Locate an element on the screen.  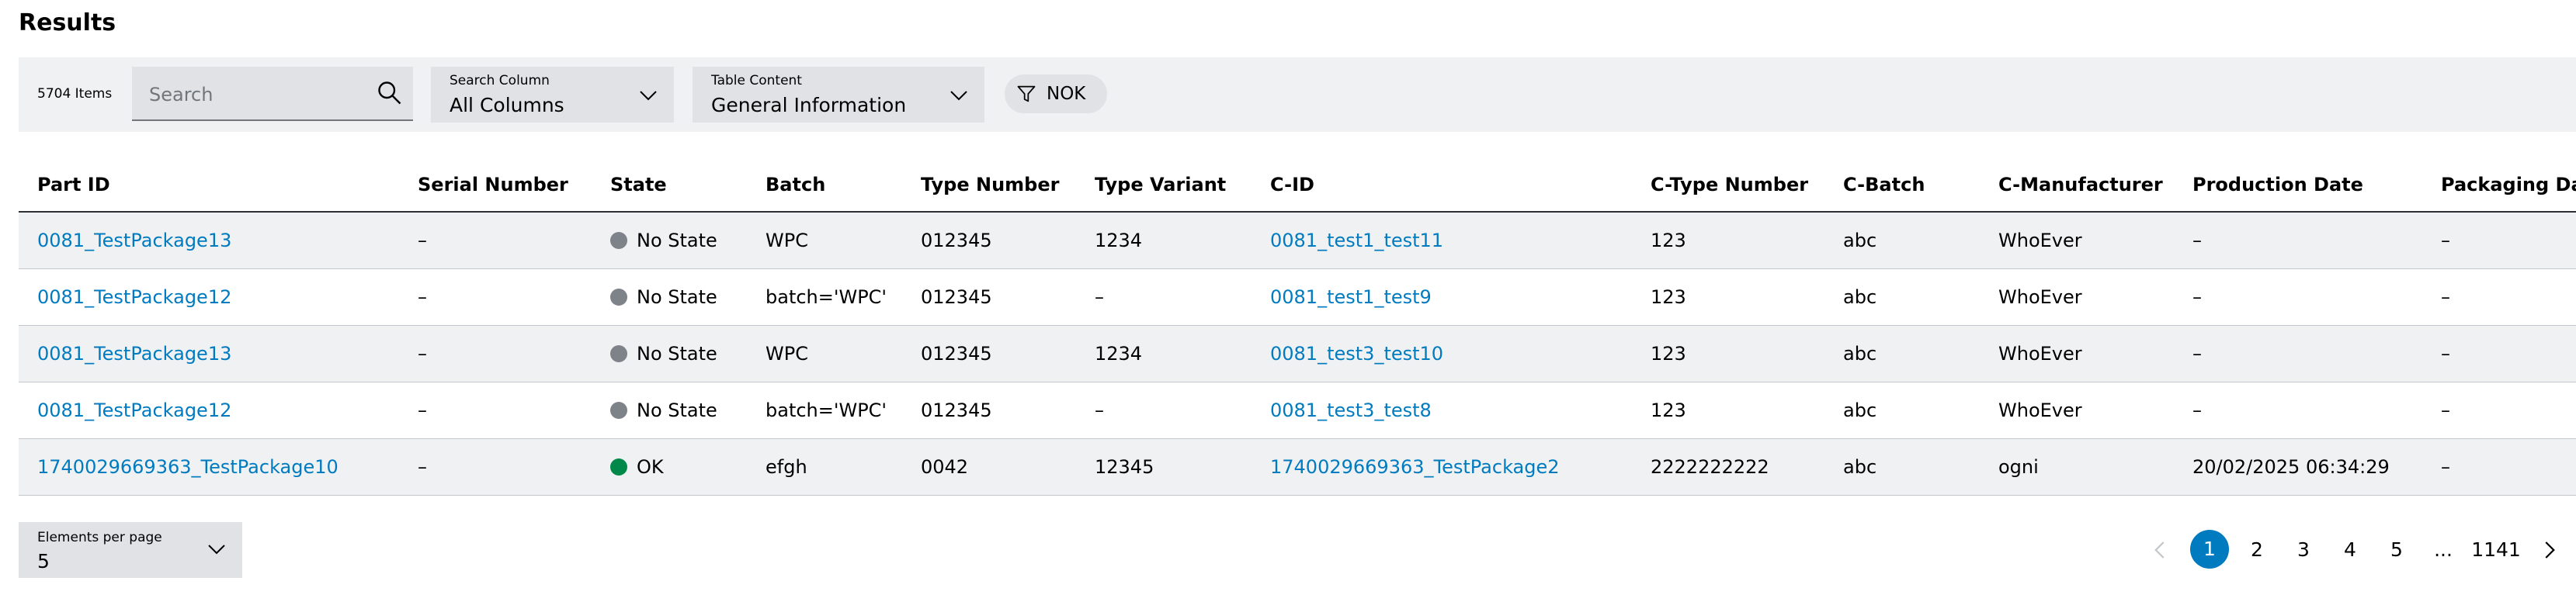
search-icon is located at coordinates (390, 93).